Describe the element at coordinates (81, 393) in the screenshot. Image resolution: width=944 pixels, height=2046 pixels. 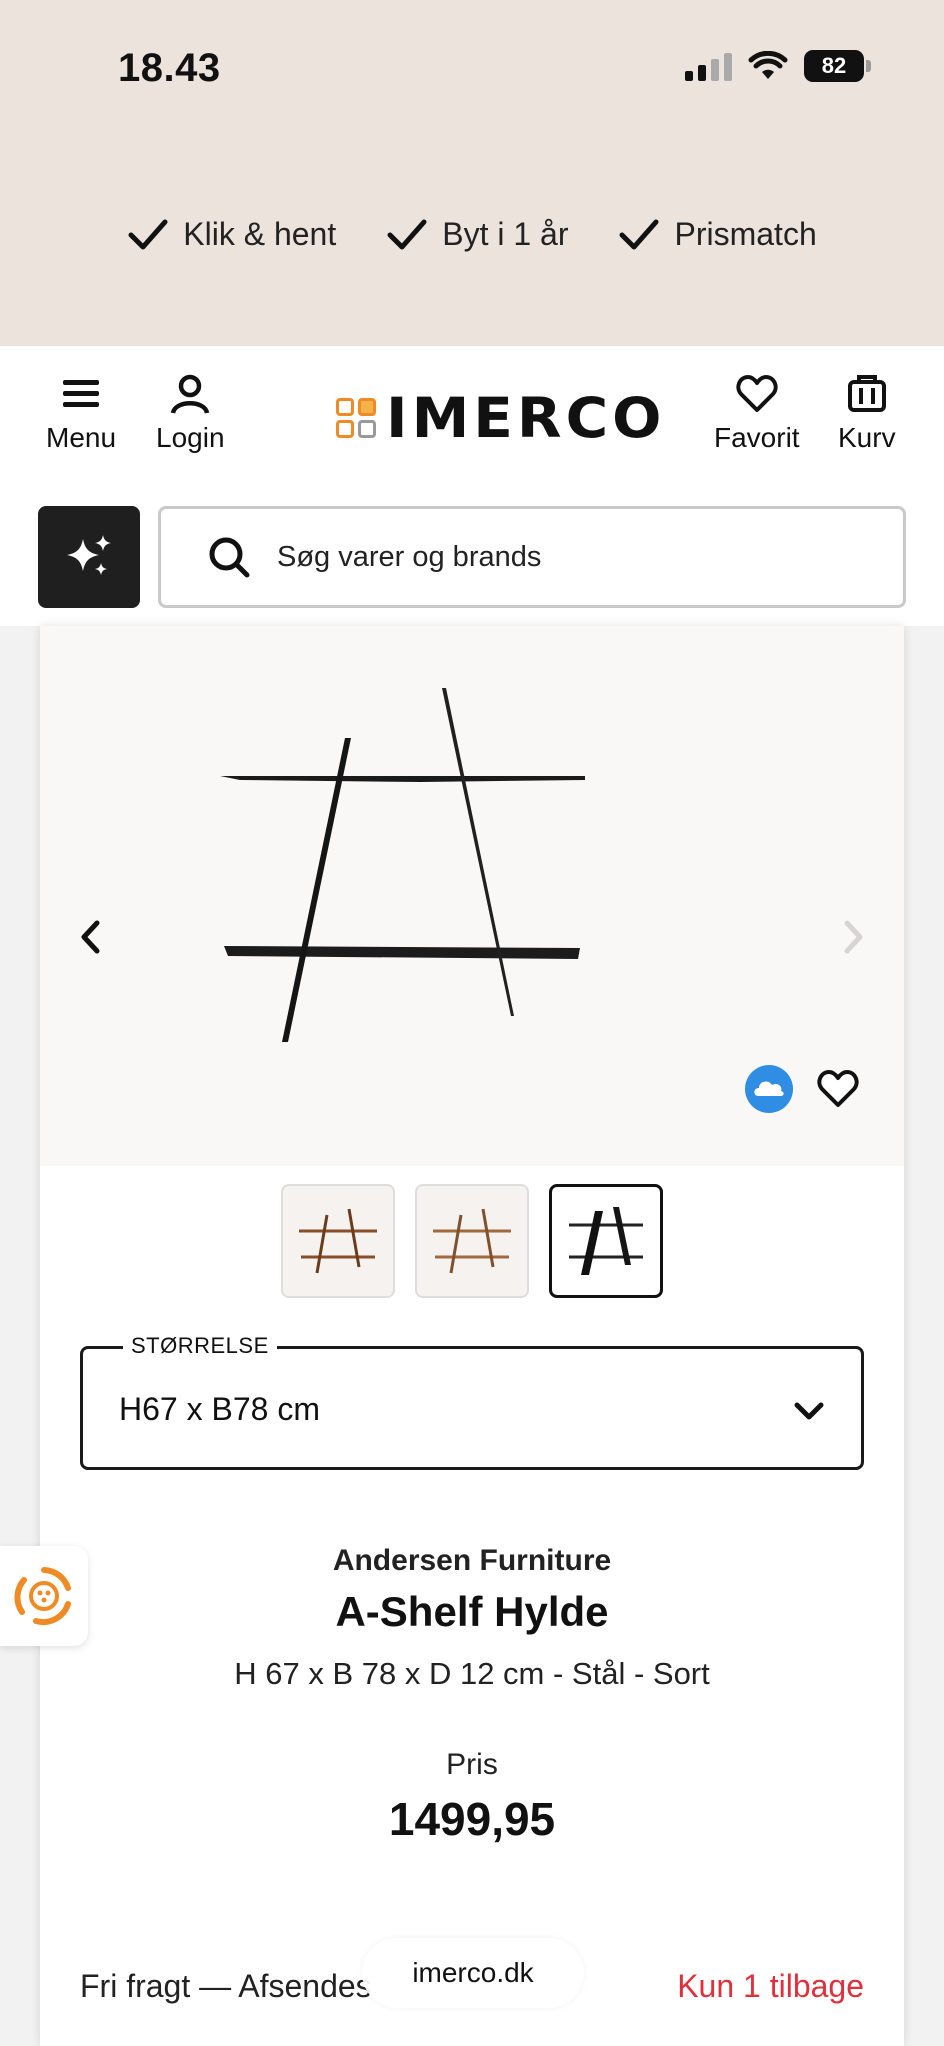
I see `hamburger-icon` at that location.